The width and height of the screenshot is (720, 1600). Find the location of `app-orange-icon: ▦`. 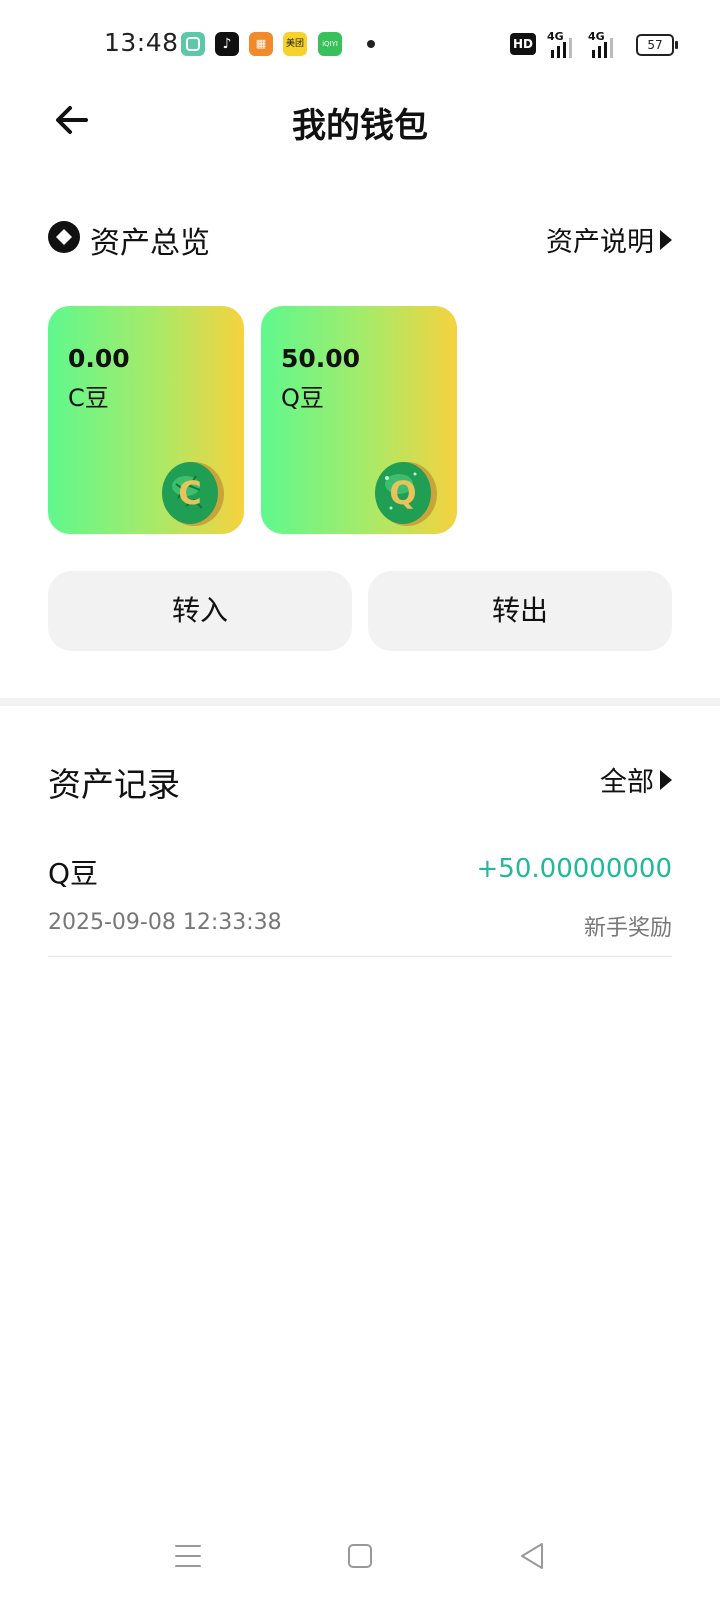

app-orange-icon: ▦ is located at coordinates (261, 44).